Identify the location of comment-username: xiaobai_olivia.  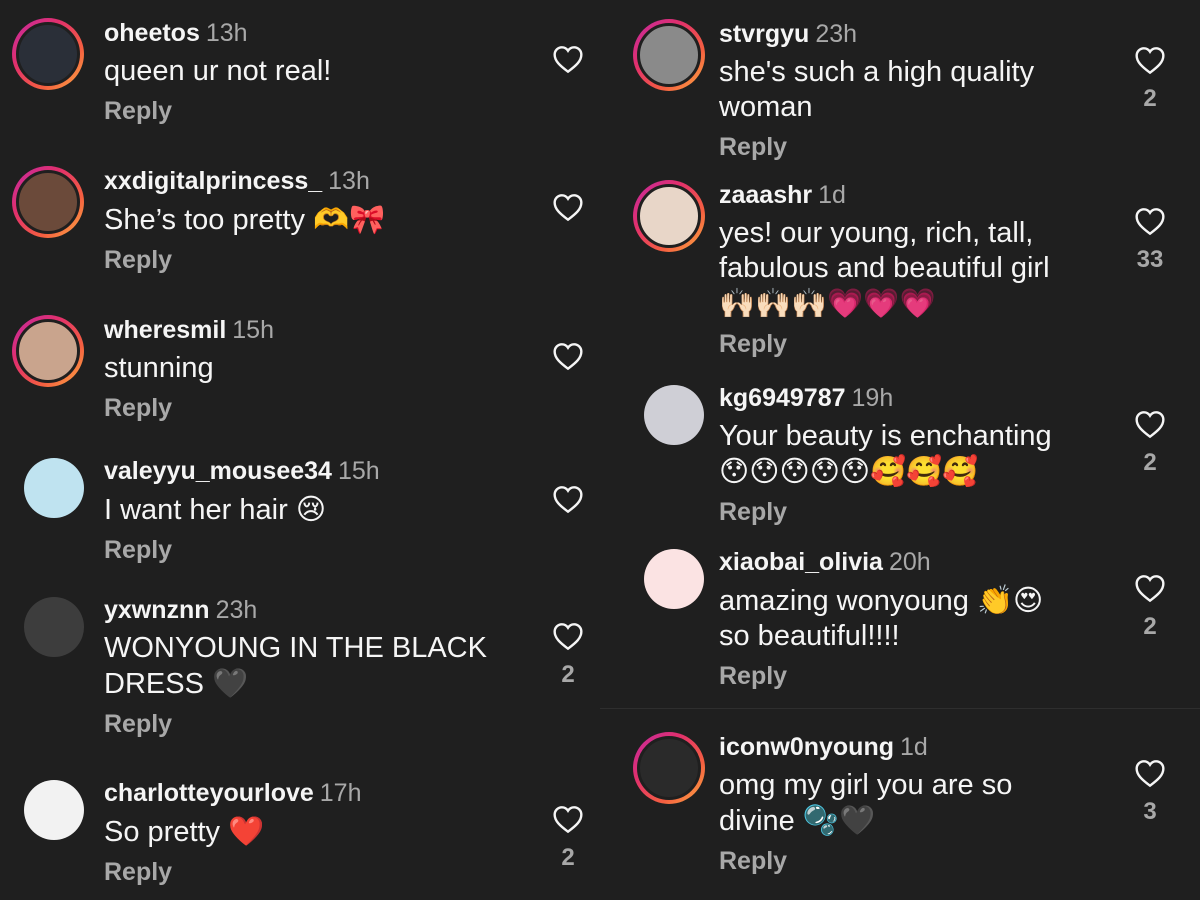
(801, 562).